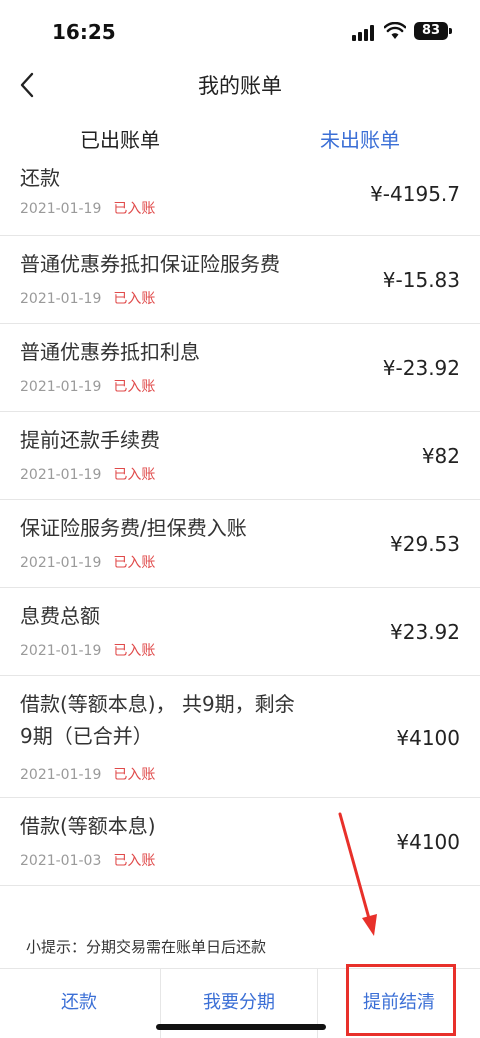 The width and height of the screenshot is (480, 1038). Describe the element at coordinates (90, 440) in the screenshot. I see `bill-title: 提前还款手续费` at that location.